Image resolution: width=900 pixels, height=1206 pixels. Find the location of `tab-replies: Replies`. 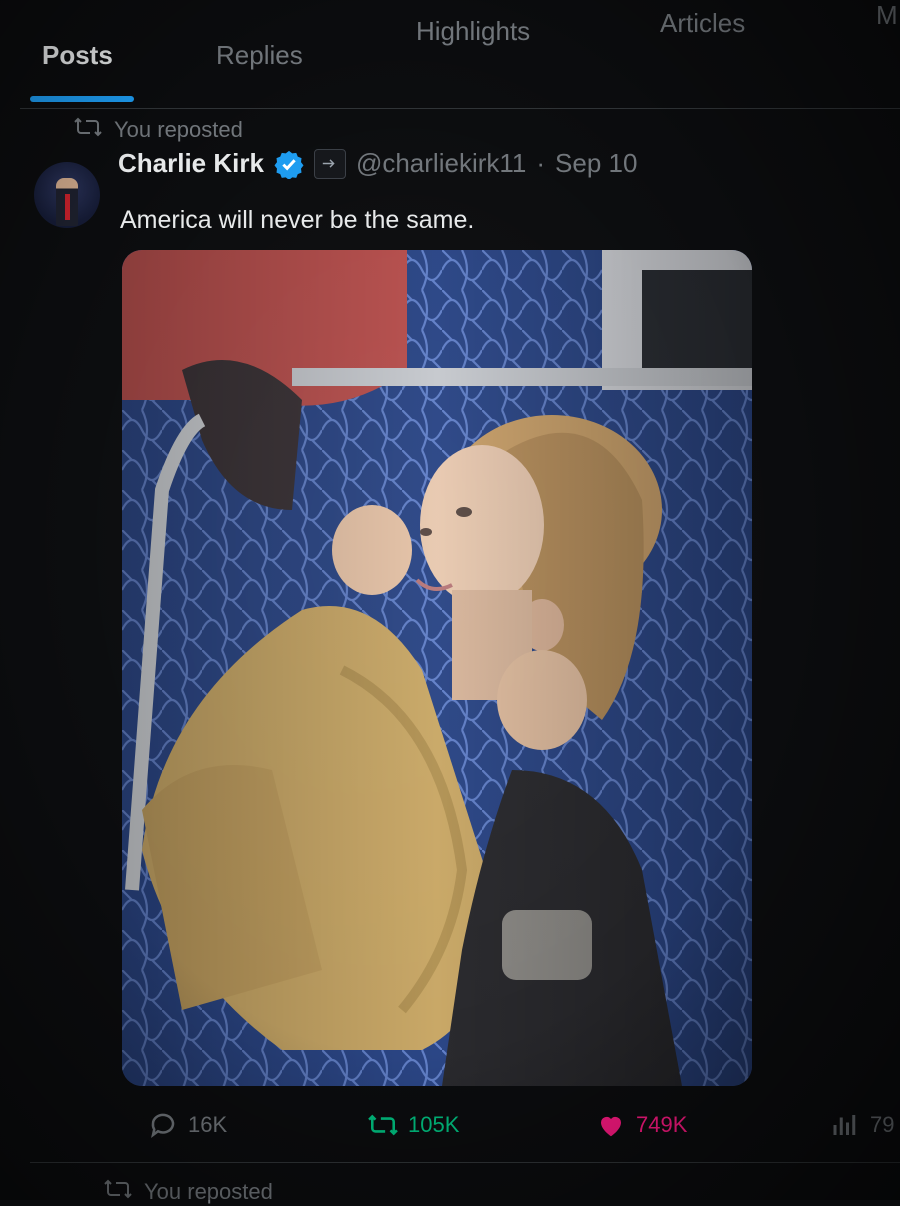

tab-replies: Replies is located at coordinates (259, 55).